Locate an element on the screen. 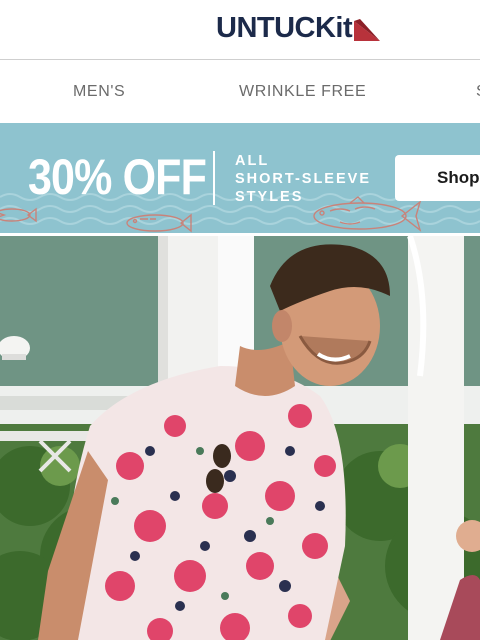  promo-divider is located at coordinates (214, 178).